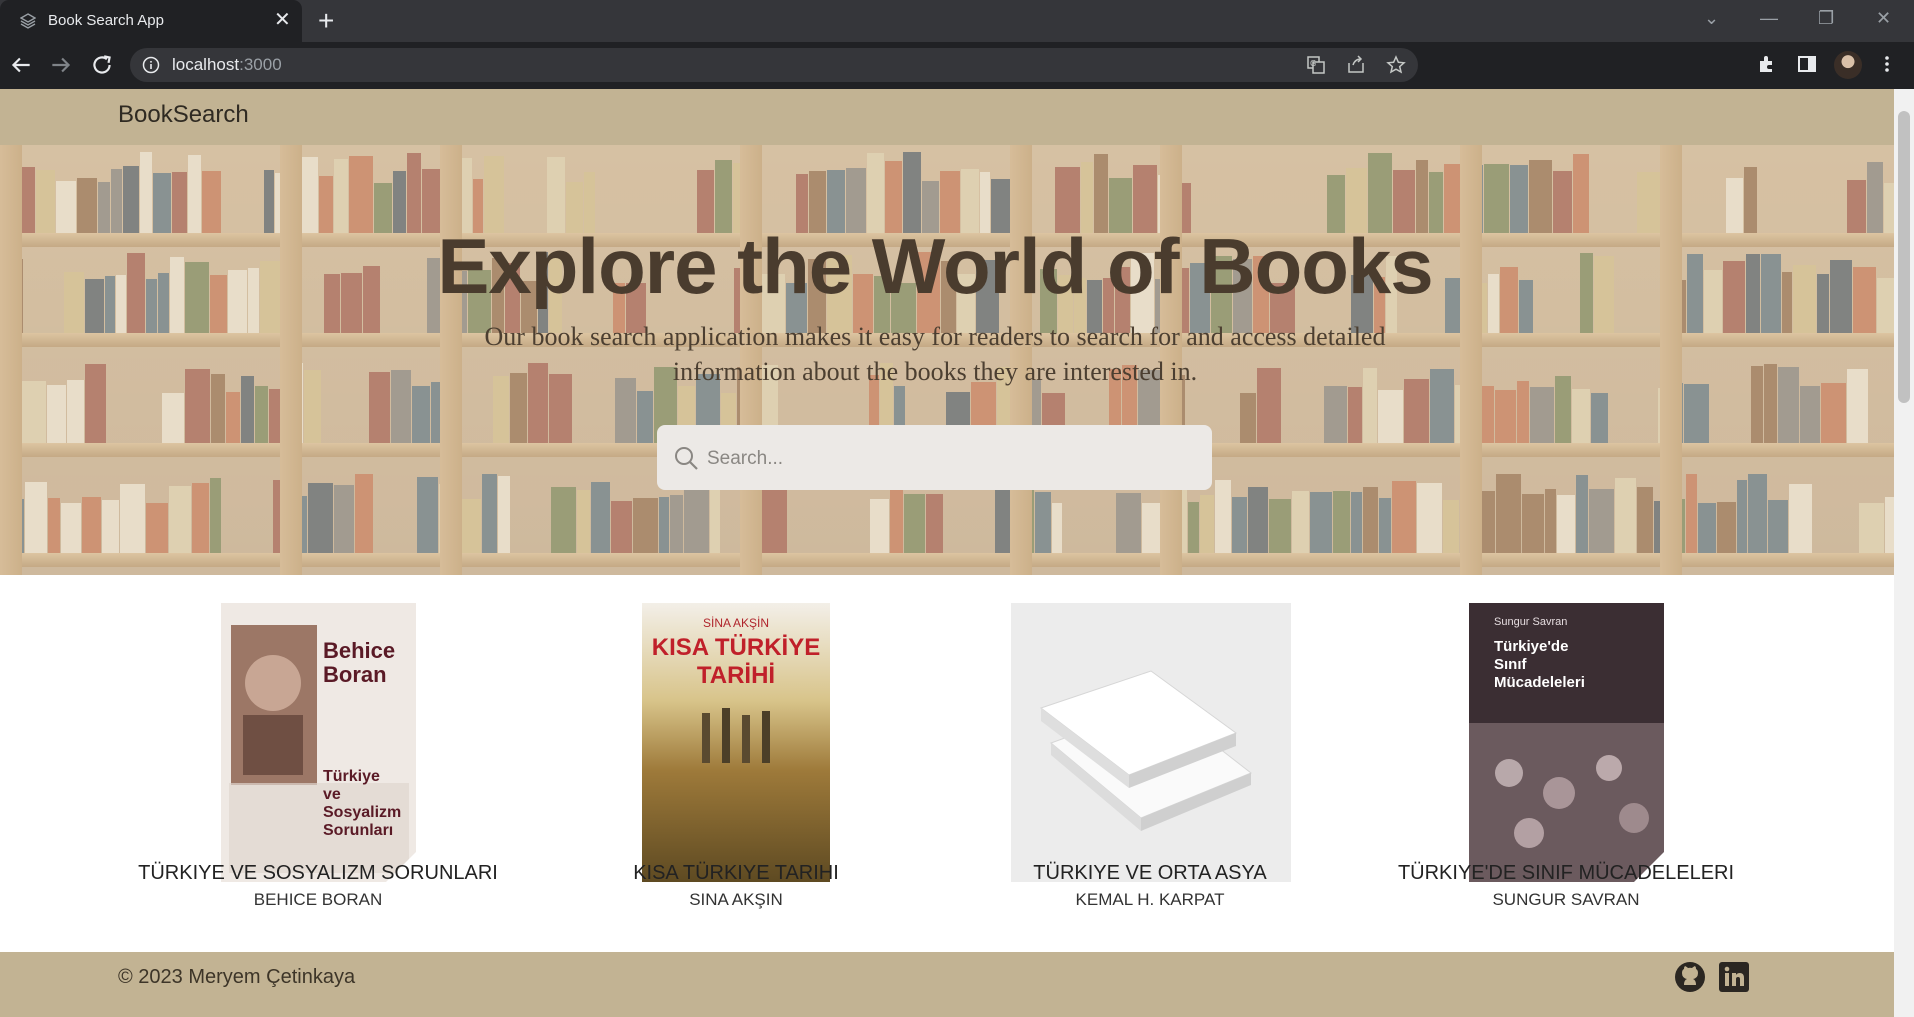 The height and width of the screenshot is (1017, 1914). Describe the element at coordinates (1711, 18) in the screenshot. I see `tab-search-icon: ⌄` at that location.